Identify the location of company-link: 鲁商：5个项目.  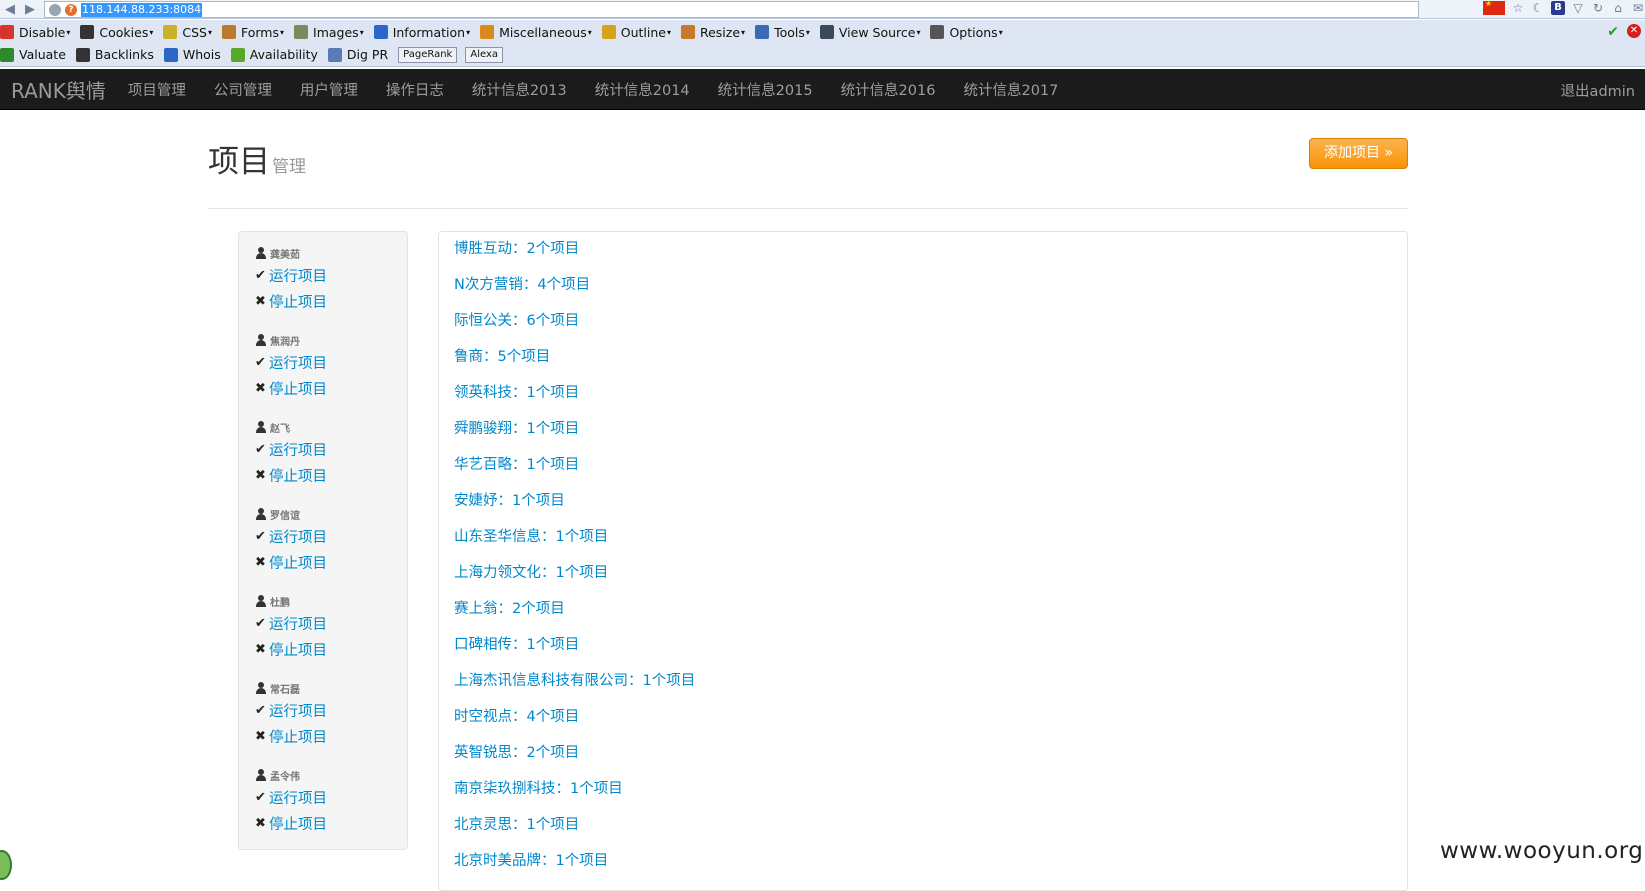
(930, 365).